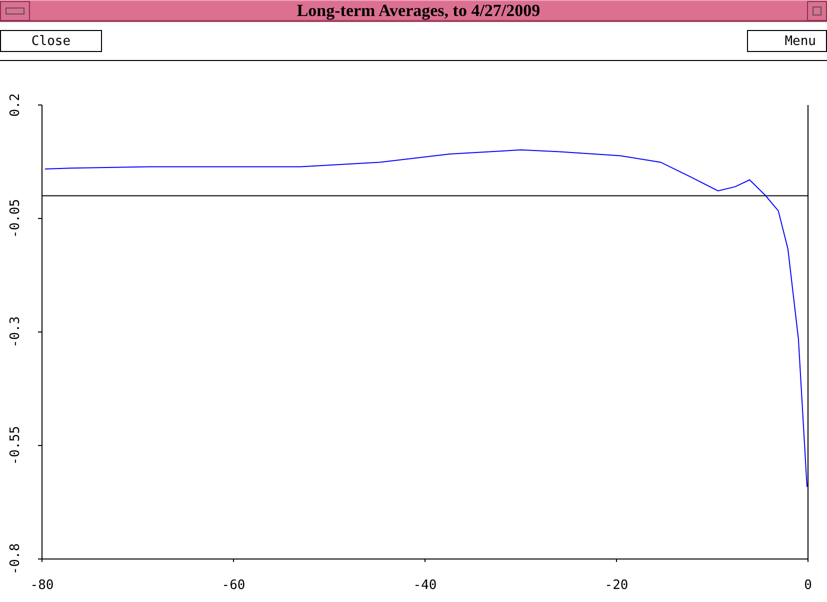 This screenshot has height=602, width=827. What do you see at coordinates (15, 218) in the screenshot?
I see `y-tick-label: -0.05` at bounding box center [15, 218].